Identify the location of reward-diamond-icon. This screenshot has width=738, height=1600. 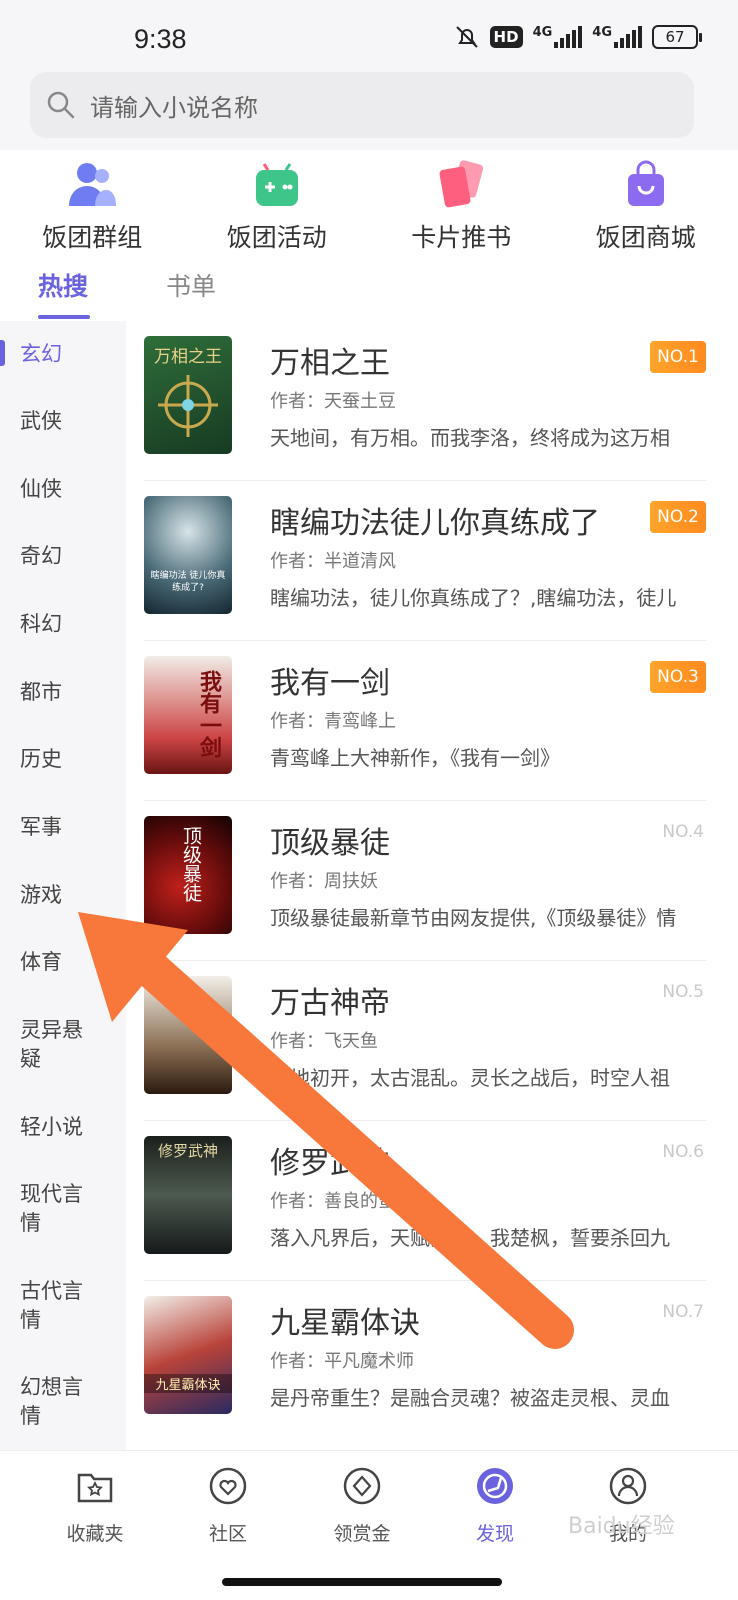
(362, 1486).